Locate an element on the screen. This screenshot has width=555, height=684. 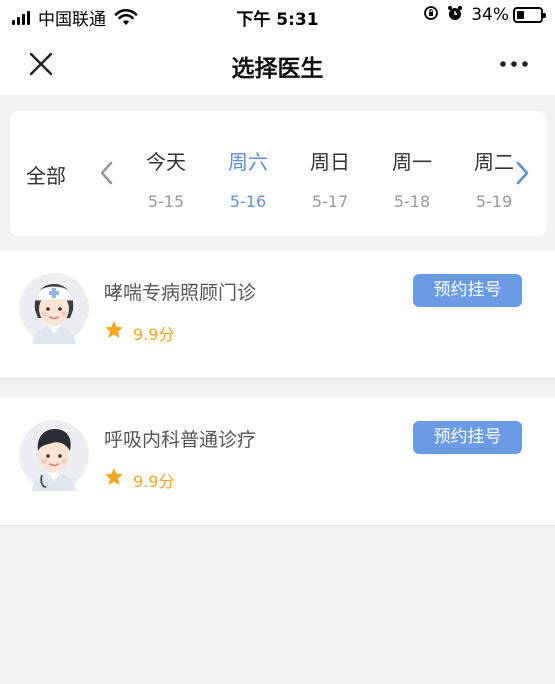
doctor-clinic-name: 哮喘专病照顾门诊 is located at coordinates (180, 293).